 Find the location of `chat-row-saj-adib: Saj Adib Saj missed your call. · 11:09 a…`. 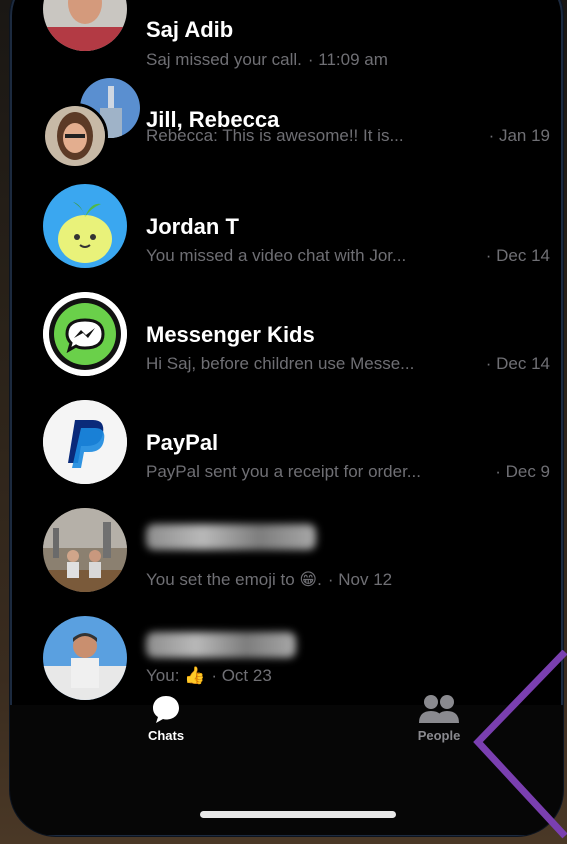

chat-row-saj-adib: Saj Adib Saj missed your call. · 11:09 a… is located at coordinates (286, 35).